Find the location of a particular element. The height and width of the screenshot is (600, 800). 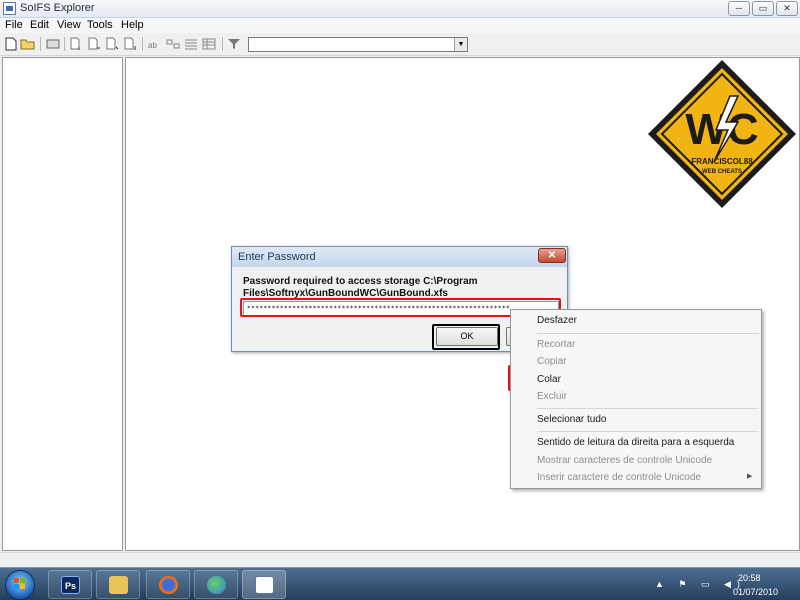

app-icon is located at coordinates (9, 8).